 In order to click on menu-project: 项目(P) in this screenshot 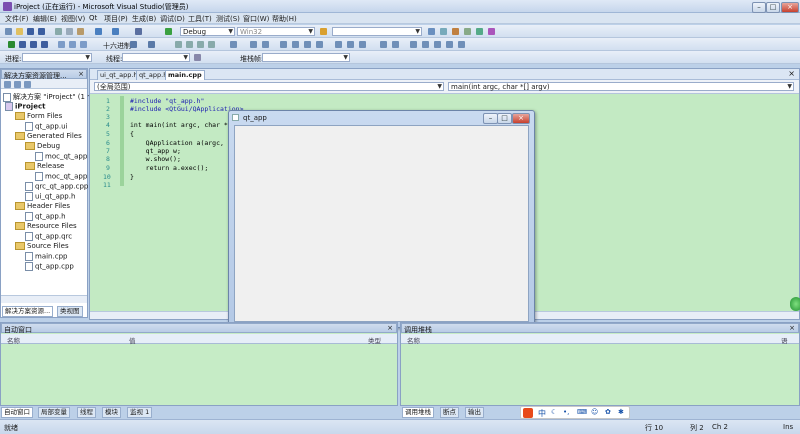, I will do `click(116, 19)`.